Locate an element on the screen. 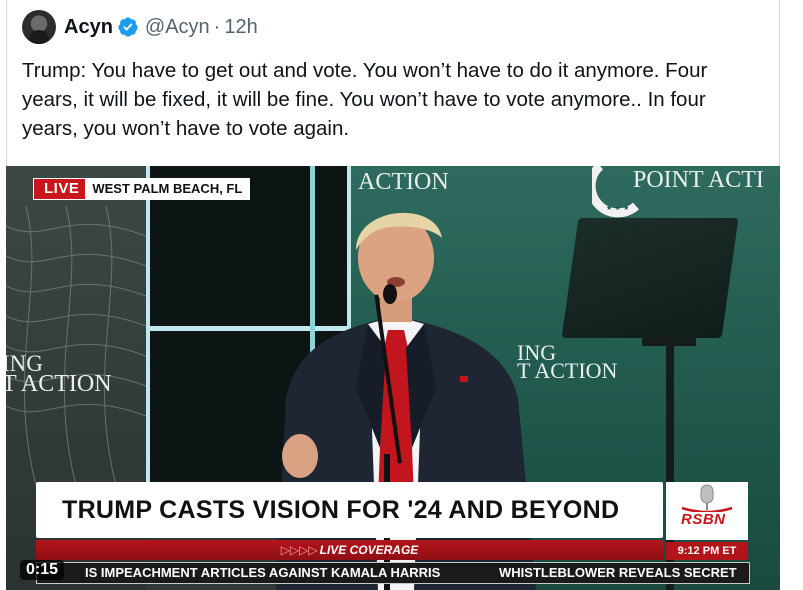 The height and width of the screenshot is (590, 803). stage-text-action-left: T ACTION is located at coordinates (59, 384).